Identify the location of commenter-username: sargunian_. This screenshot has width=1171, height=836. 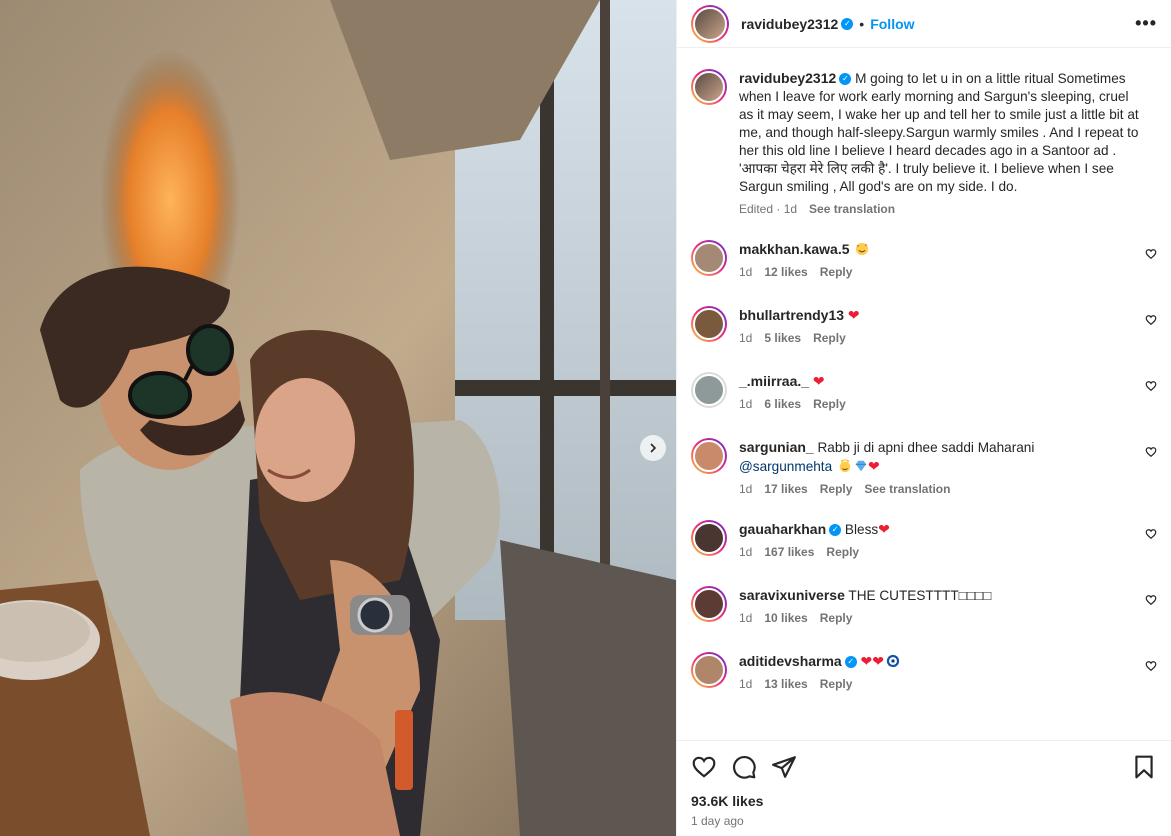
(776, 447).